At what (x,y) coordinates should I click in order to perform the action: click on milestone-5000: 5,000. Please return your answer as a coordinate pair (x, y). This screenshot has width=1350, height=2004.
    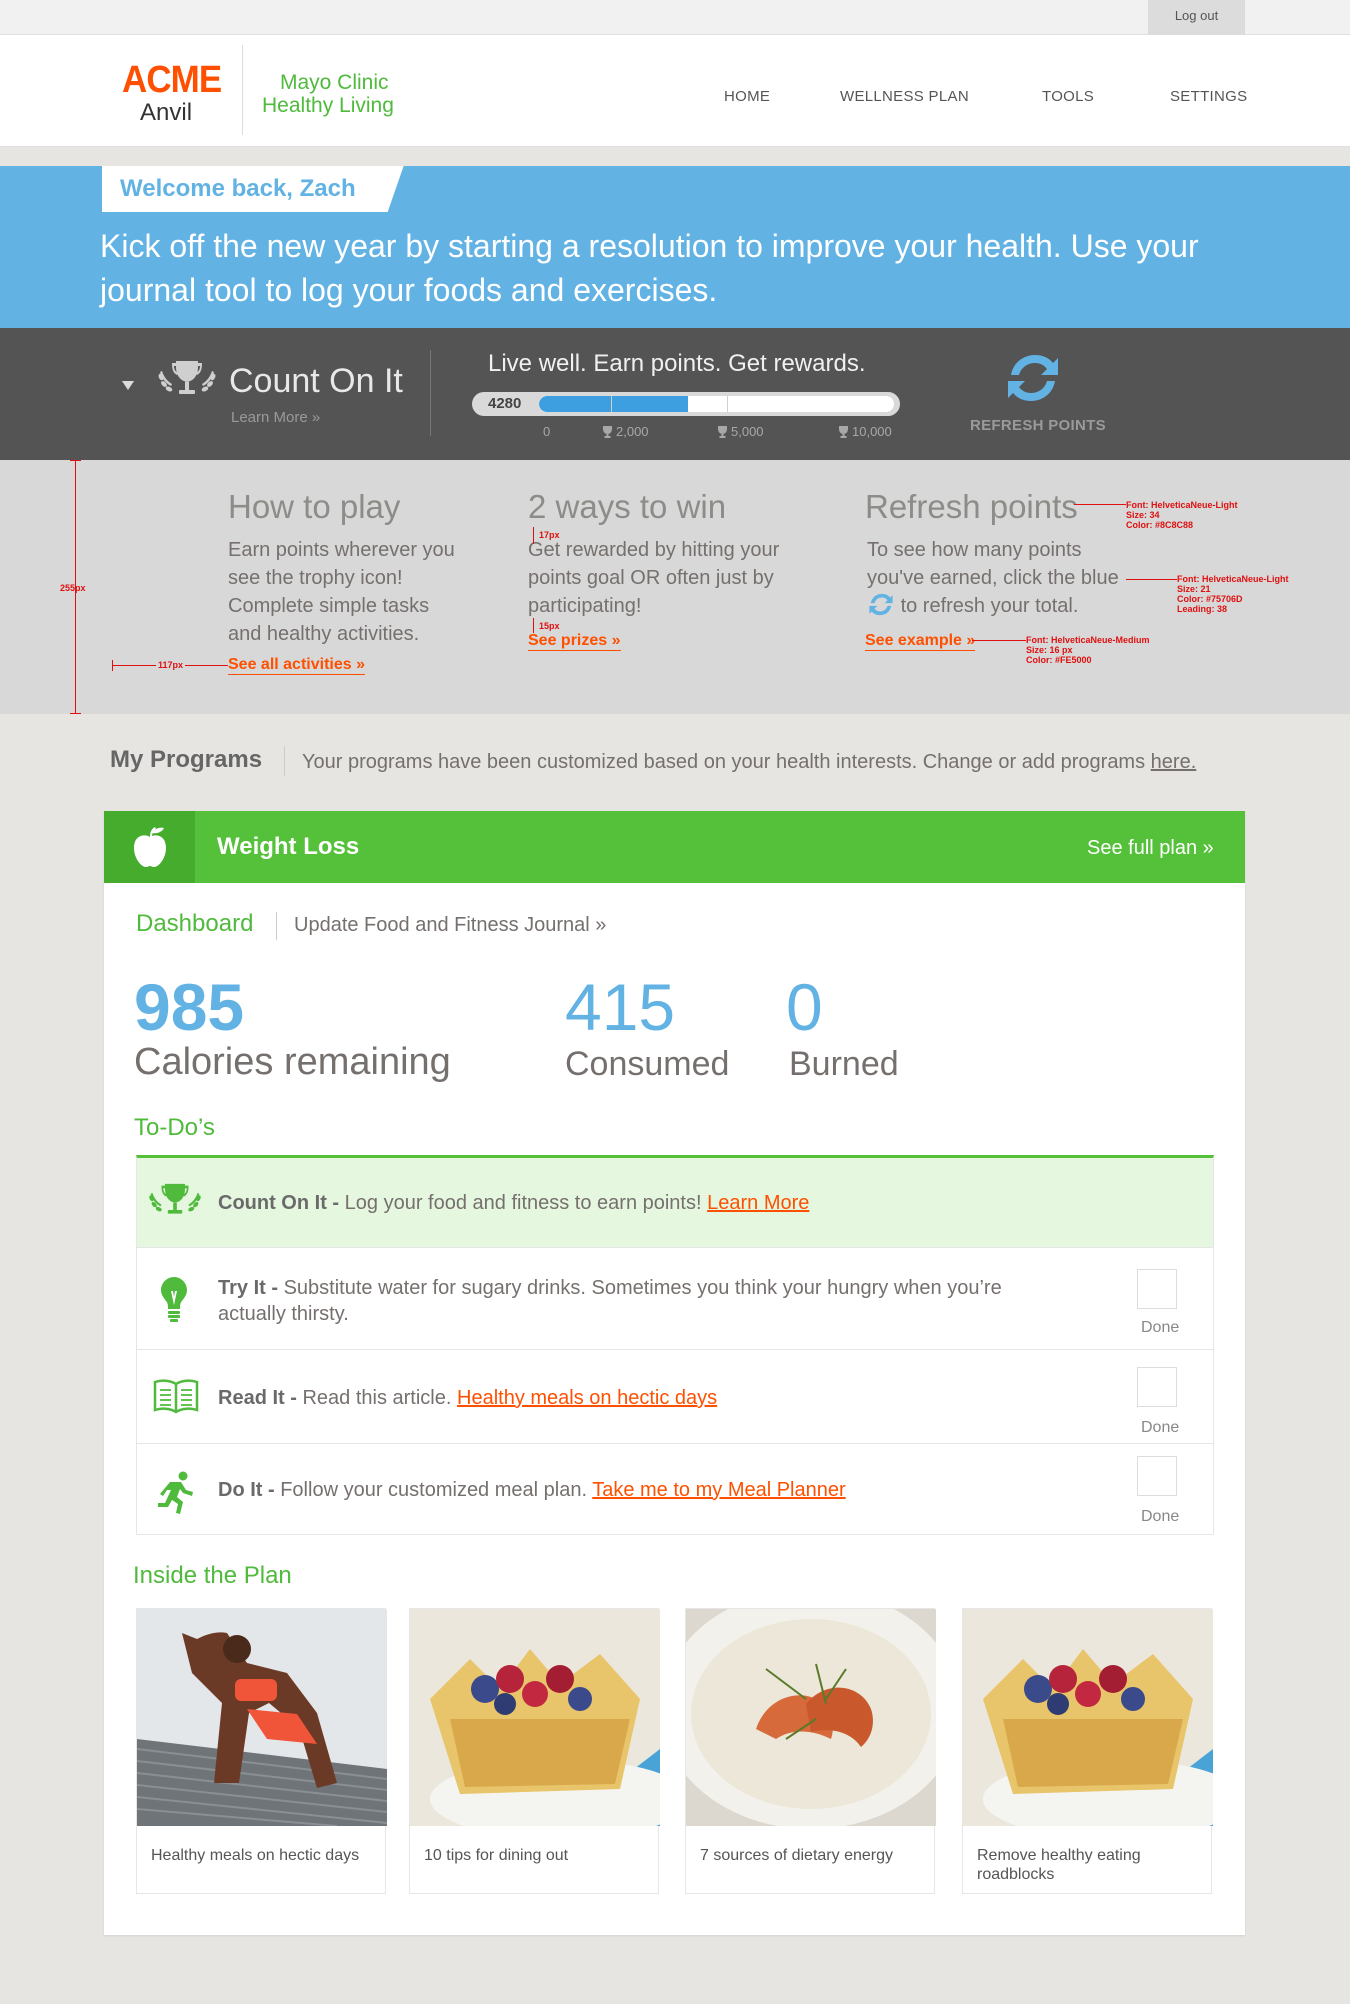
    Looking at the image, I should click on (740, 431).